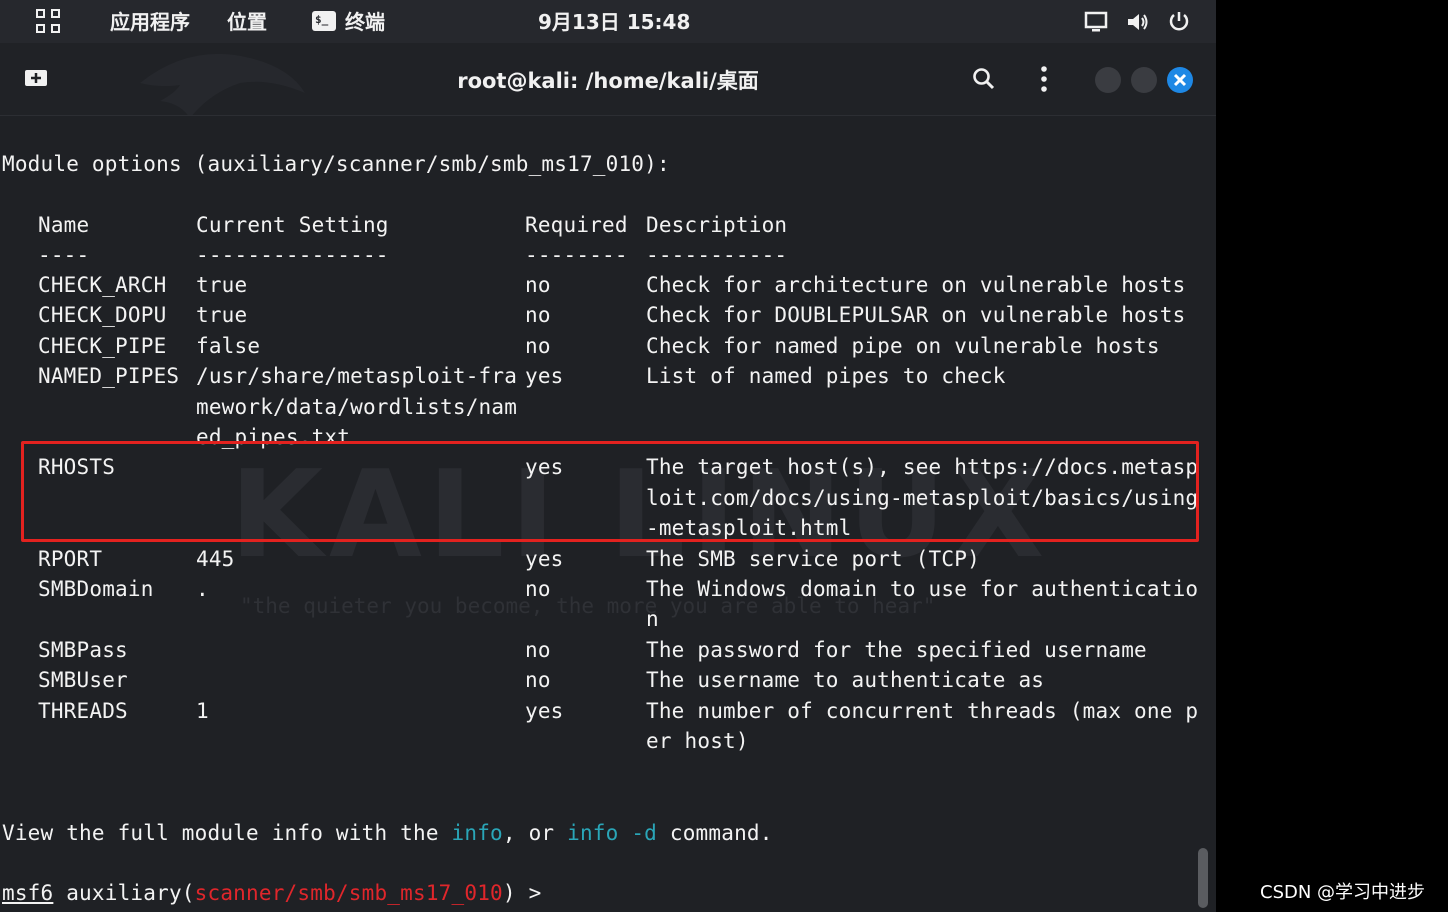 This screenshot has height=912, width=1448. I want to click on option-description: Check for named pipe on vulnerable hosts, so click(903, 345).